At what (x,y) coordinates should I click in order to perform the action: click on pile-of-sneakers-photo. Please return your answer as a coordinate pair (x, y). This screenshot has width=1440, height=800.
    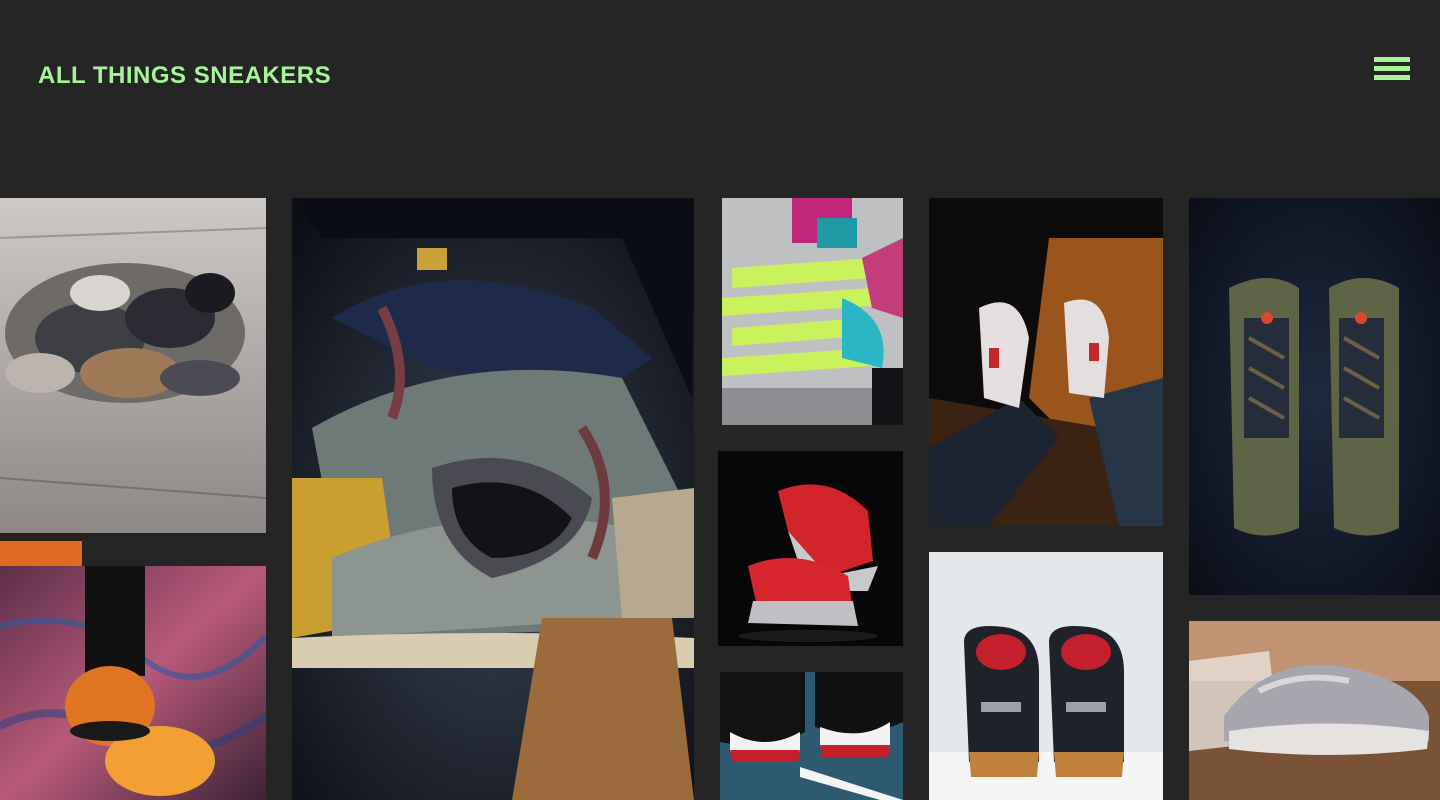
    Looking at the image, I should click on (133, 365).